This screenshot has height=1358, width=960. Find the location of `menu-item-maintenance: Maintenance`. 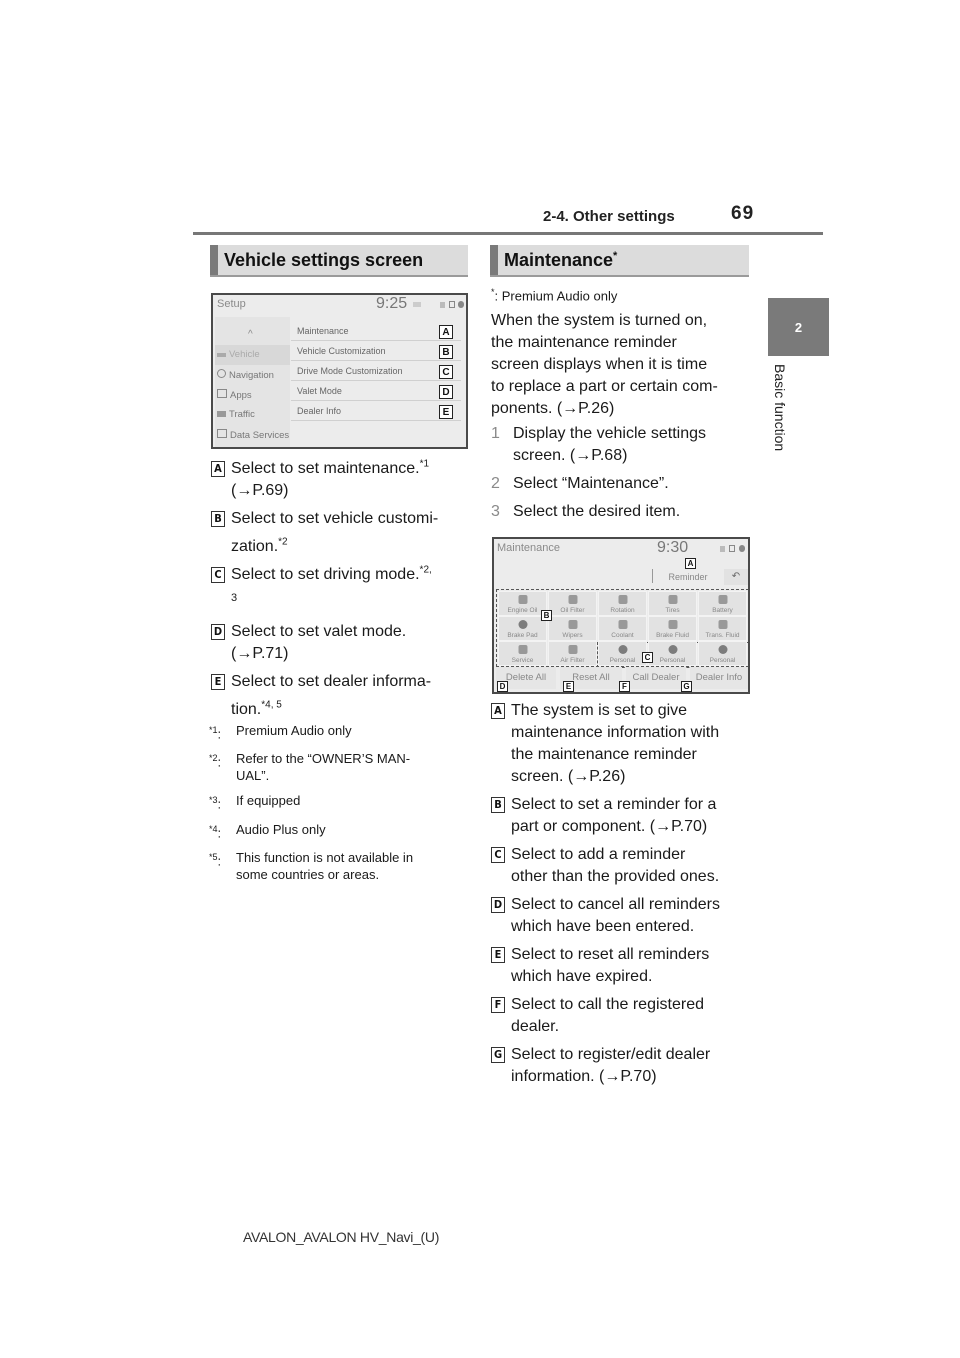

menu-item-maintenance: Maintenance is located at coordinates (376, 331).